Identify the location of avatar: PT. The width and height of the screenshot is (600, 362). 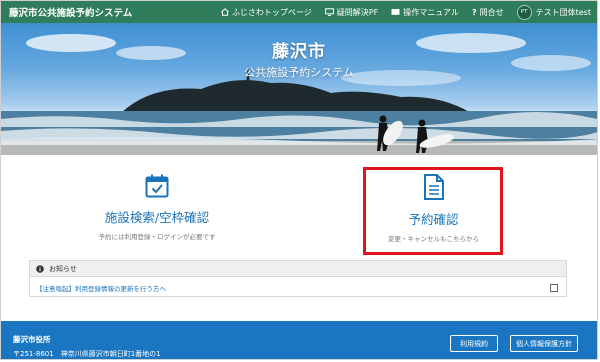
(524, 12).